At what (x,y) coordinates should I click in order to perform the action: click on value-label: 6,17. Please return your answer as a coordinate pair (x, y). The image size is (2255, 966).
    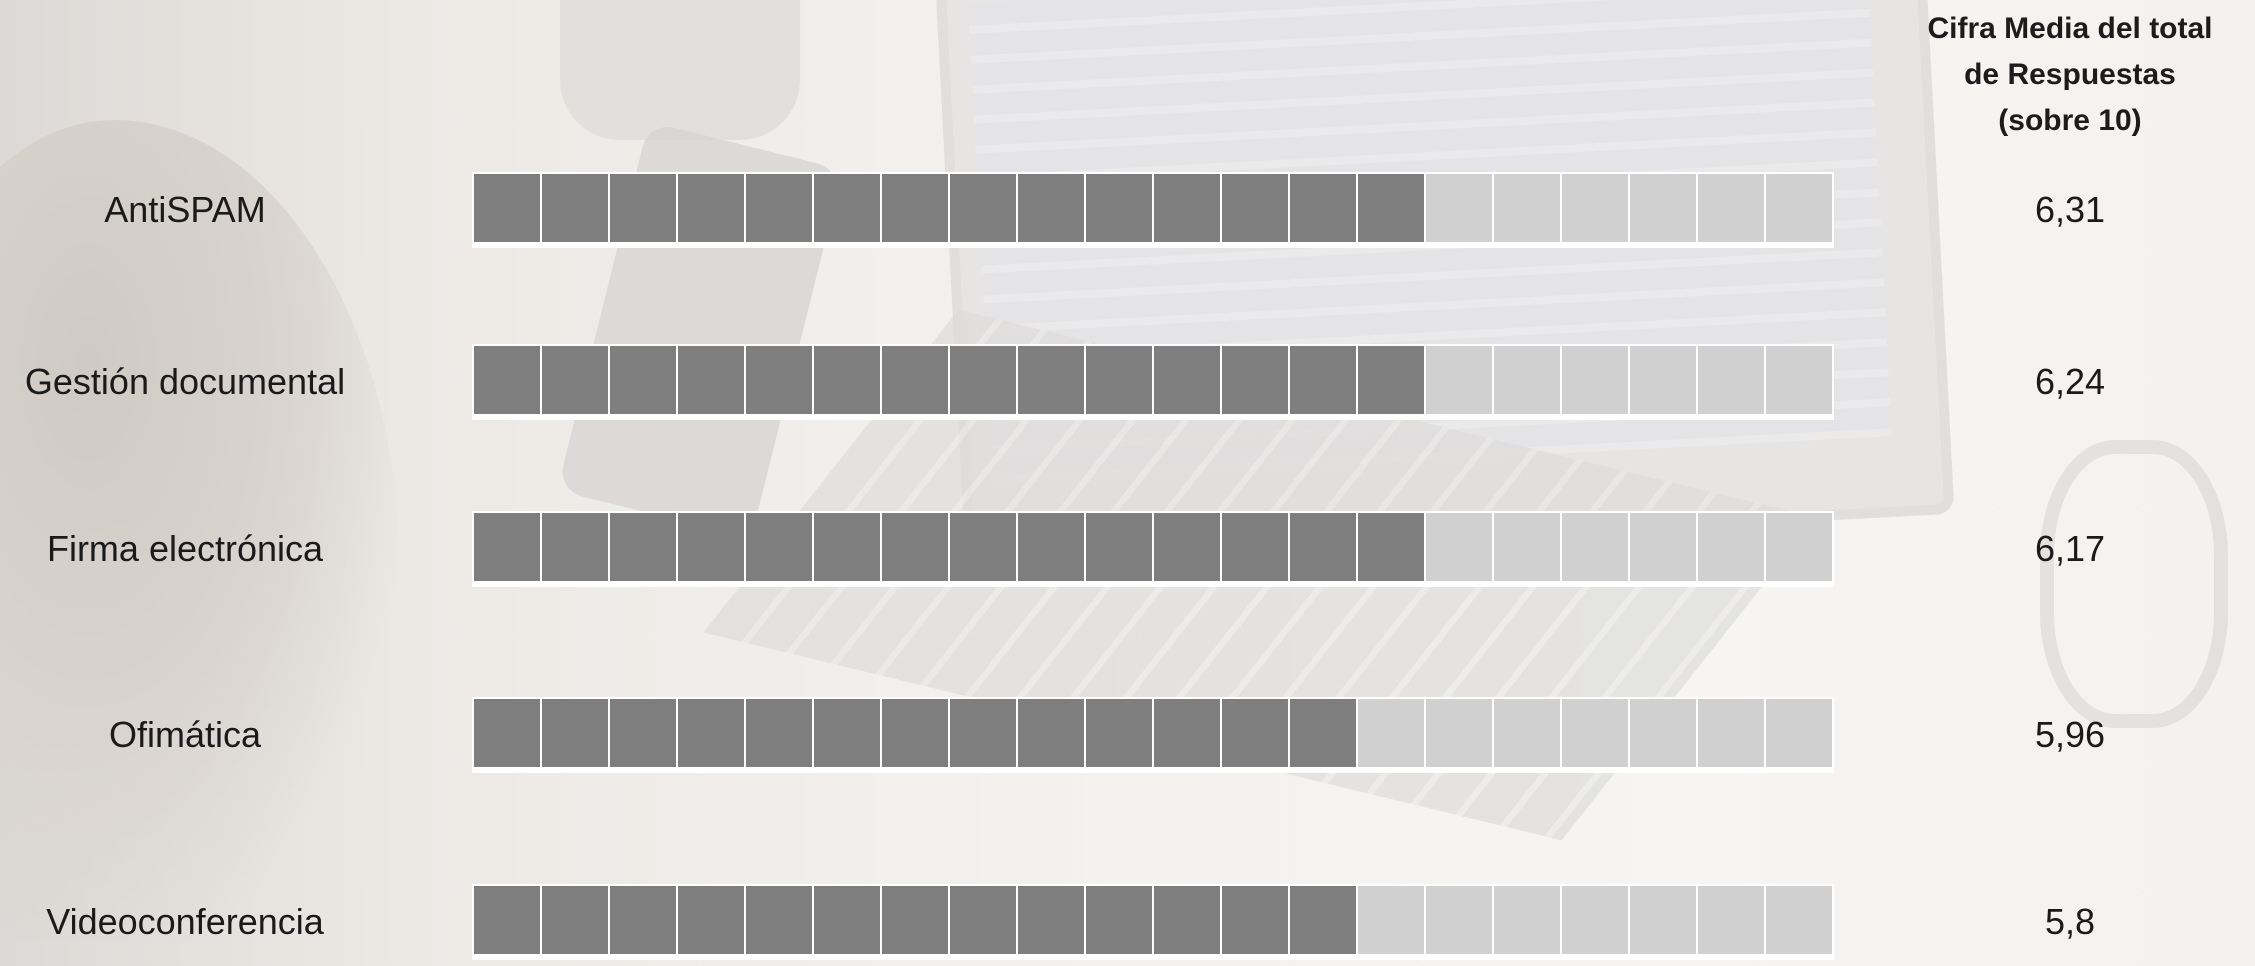
    Looking at the image, I should click on (2070, 548).